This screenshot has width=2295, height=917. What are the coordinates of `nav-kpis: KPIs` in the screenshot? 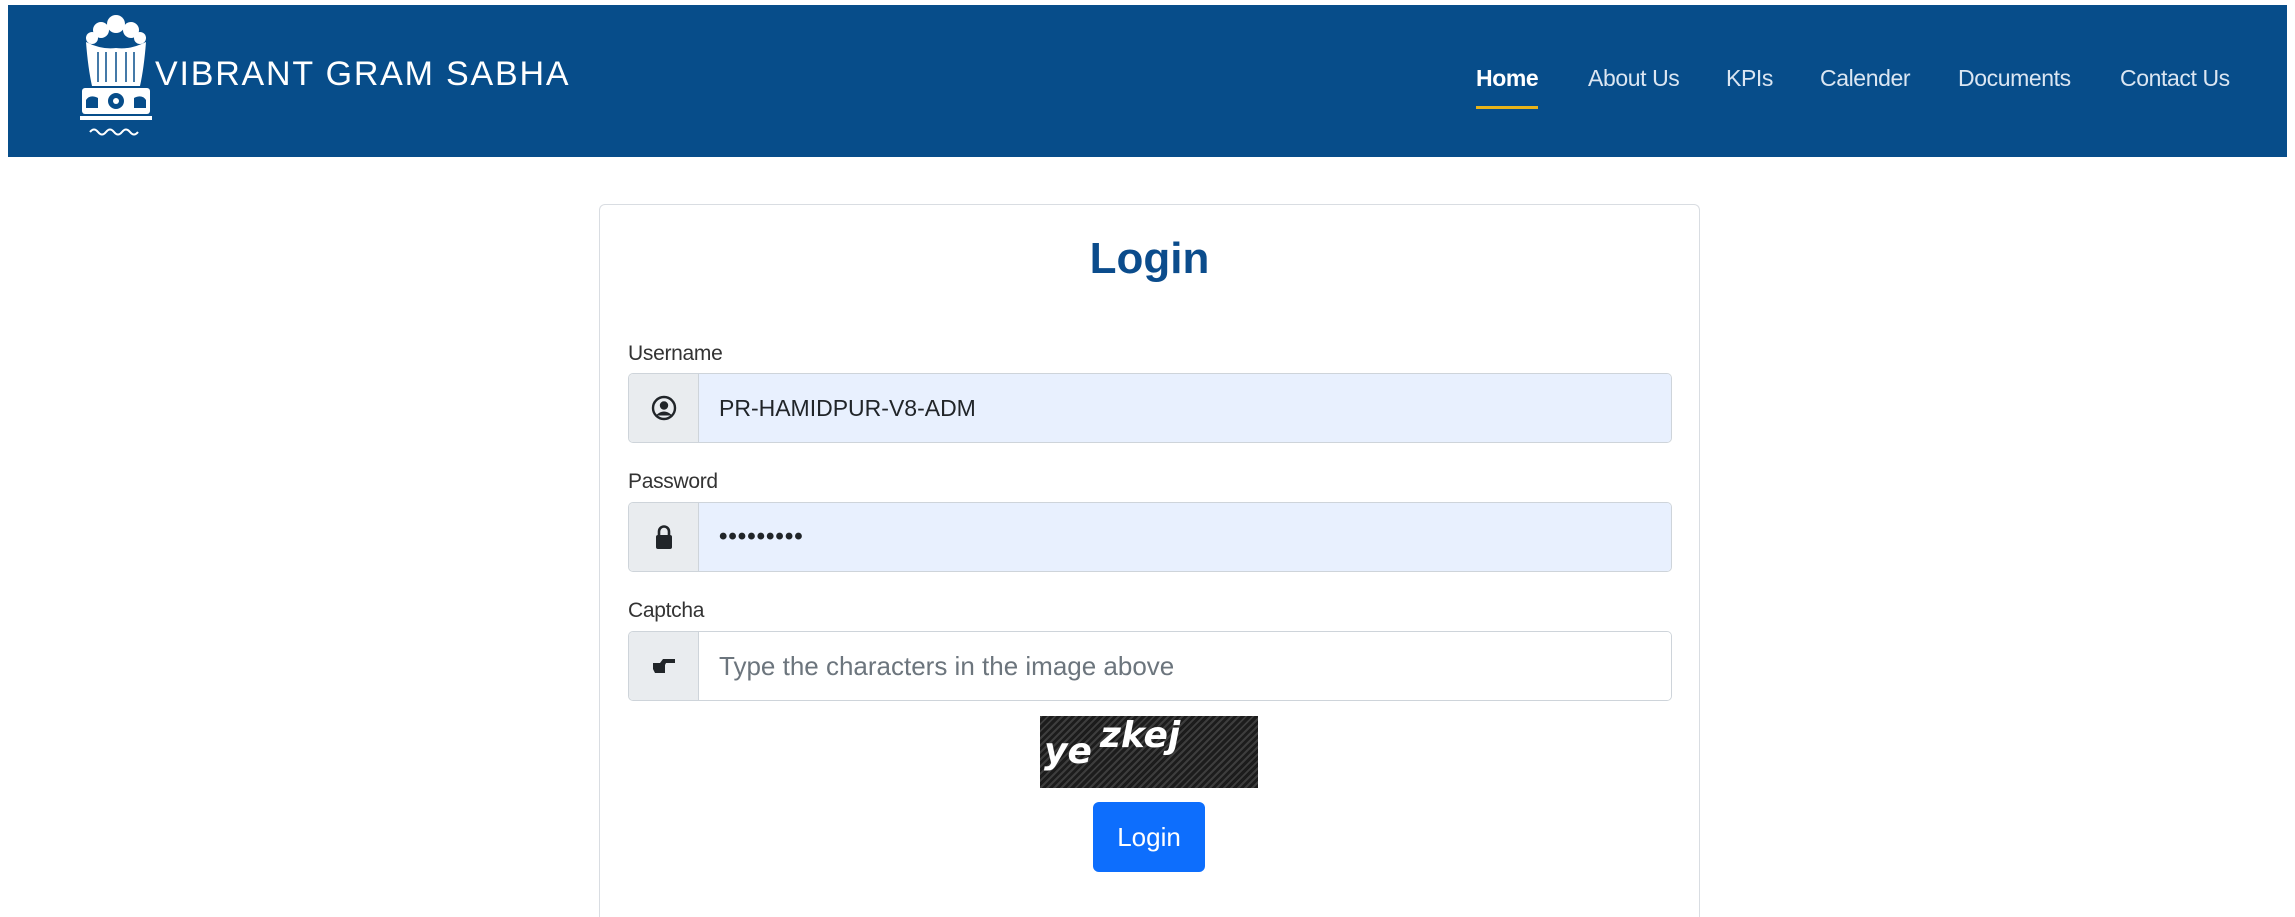 It's located at (1749, 78).